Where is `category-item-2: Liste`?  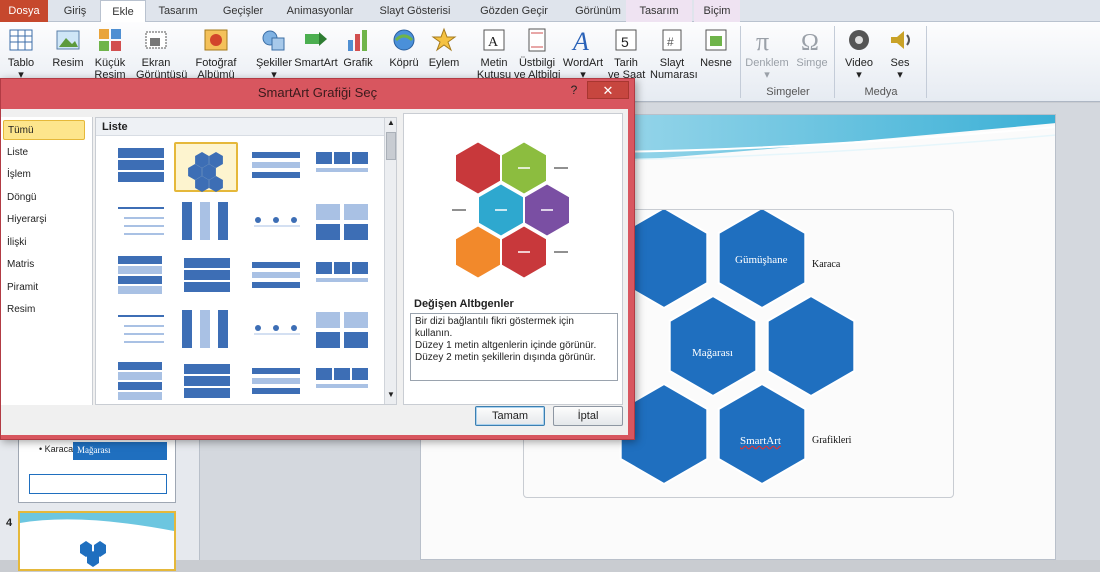
category-item-2: Liste is located at coordinates (44, 153).